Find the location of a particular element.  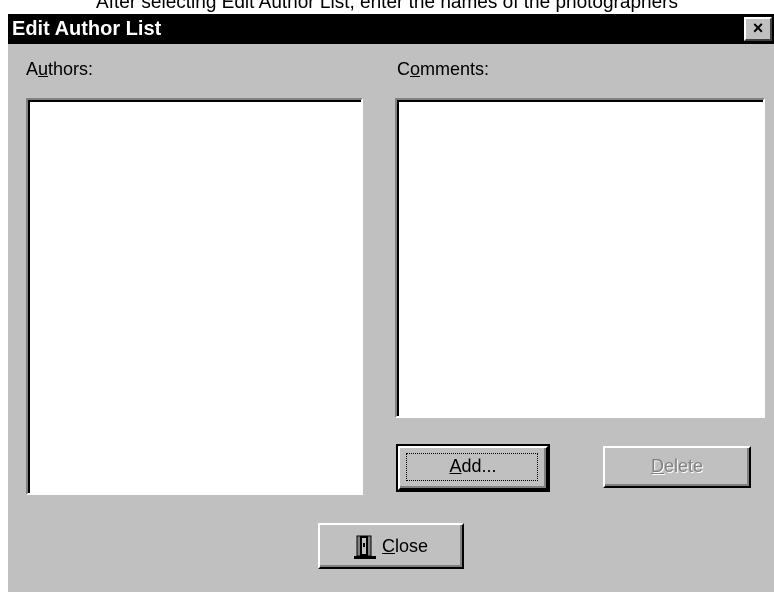

close-window-button: × is located at coordinates (758, 29).